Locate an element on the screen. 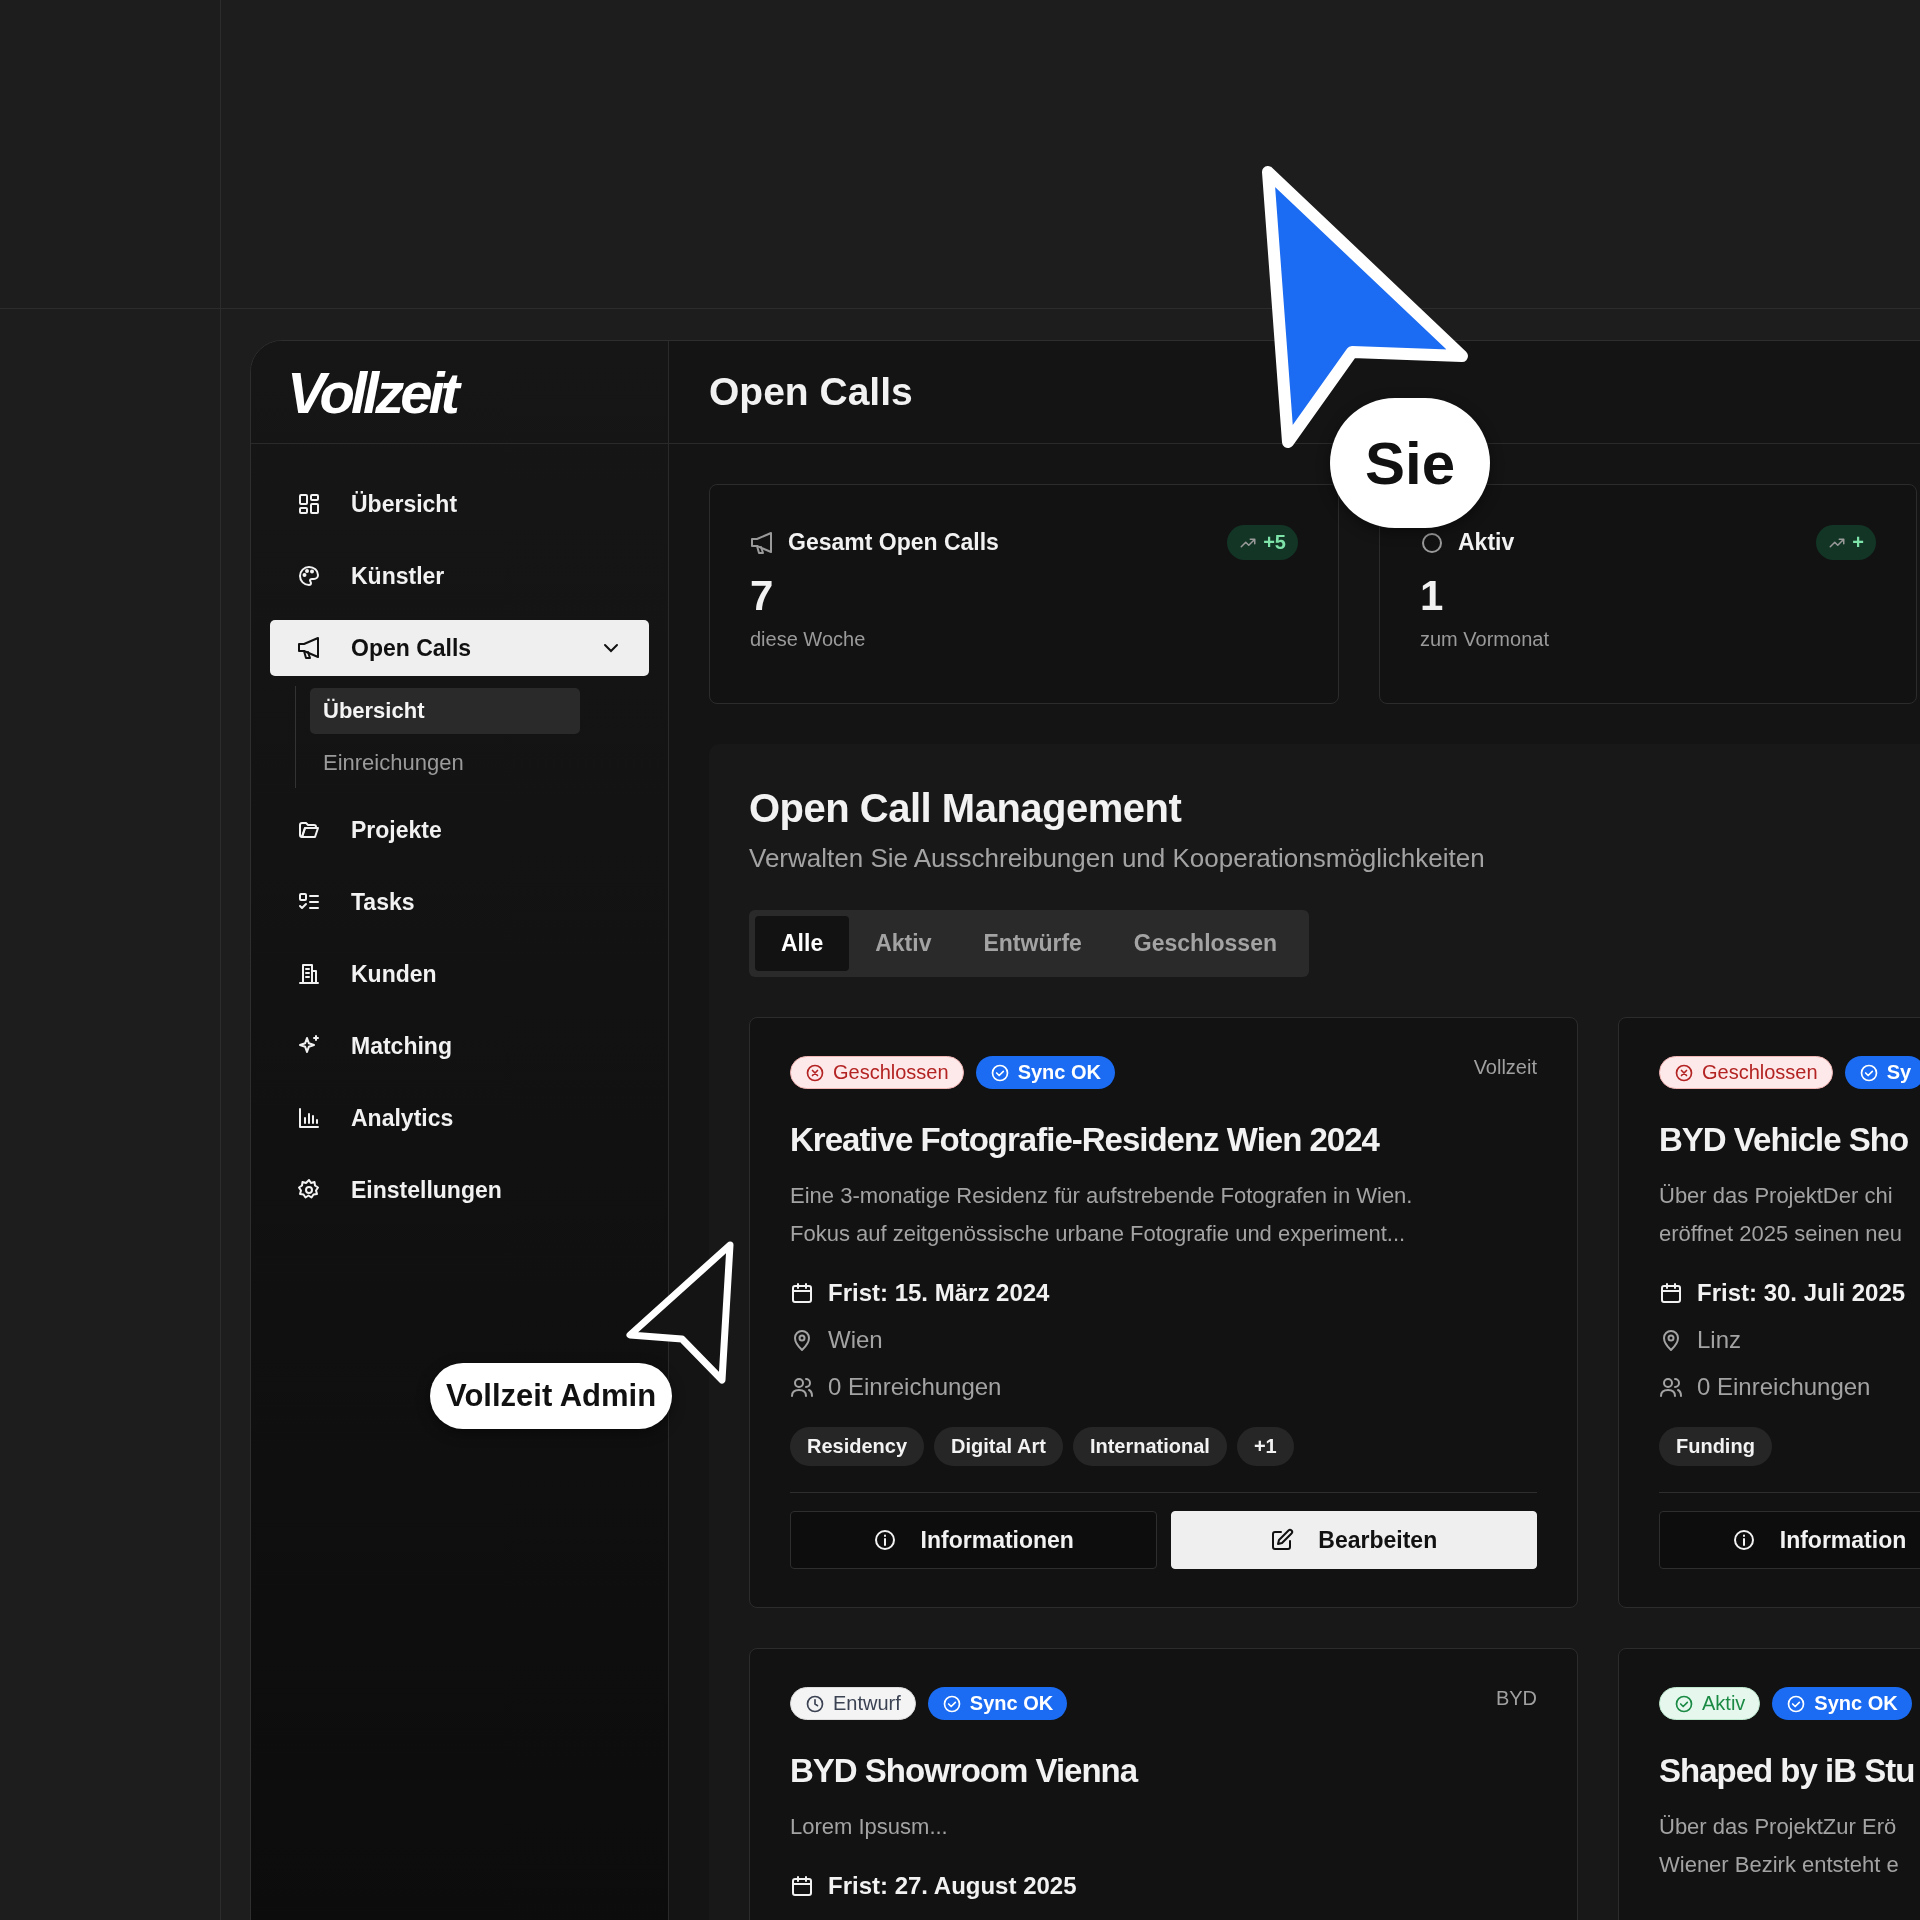  nav-item: Projekte is located at coordinates (459, 830).